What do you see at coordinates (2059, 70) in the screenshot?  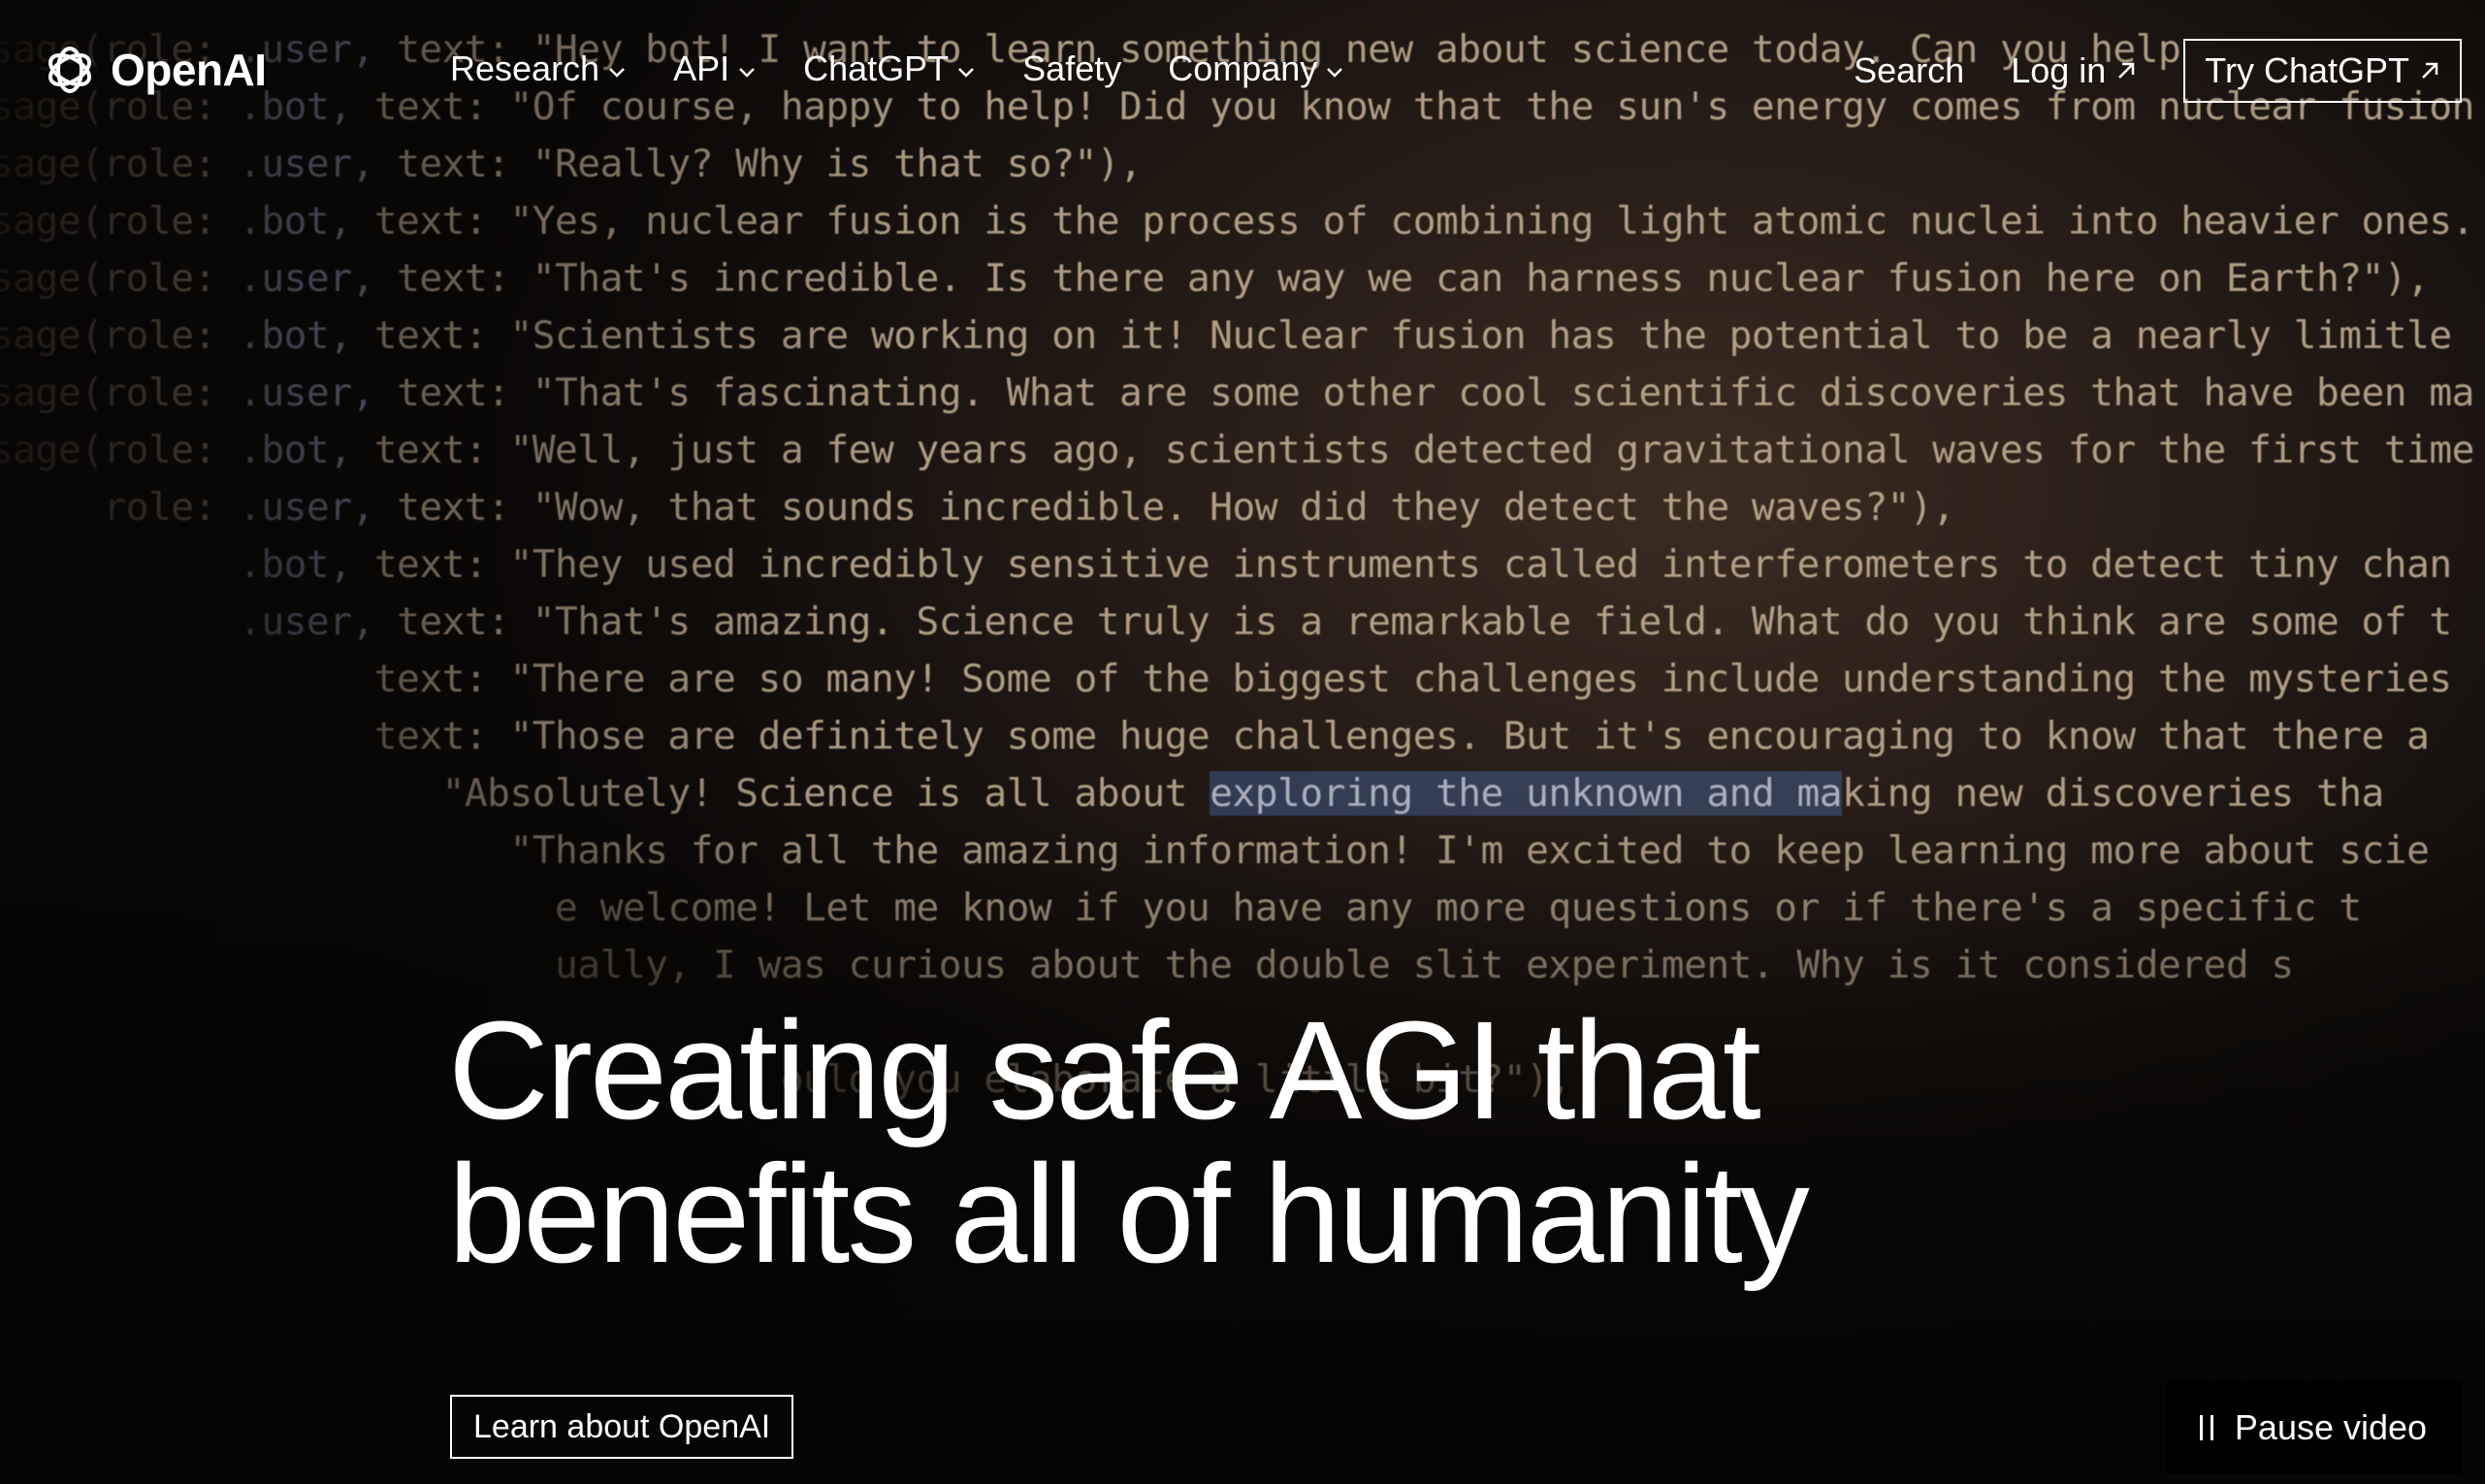 I see `login-label: Log in` at bounding box center [2059, 70].